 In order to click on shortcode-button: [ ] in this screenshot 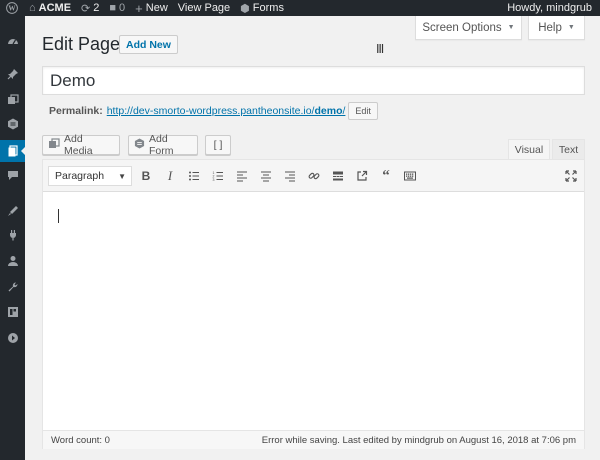, I will do `click(218, 145)`.